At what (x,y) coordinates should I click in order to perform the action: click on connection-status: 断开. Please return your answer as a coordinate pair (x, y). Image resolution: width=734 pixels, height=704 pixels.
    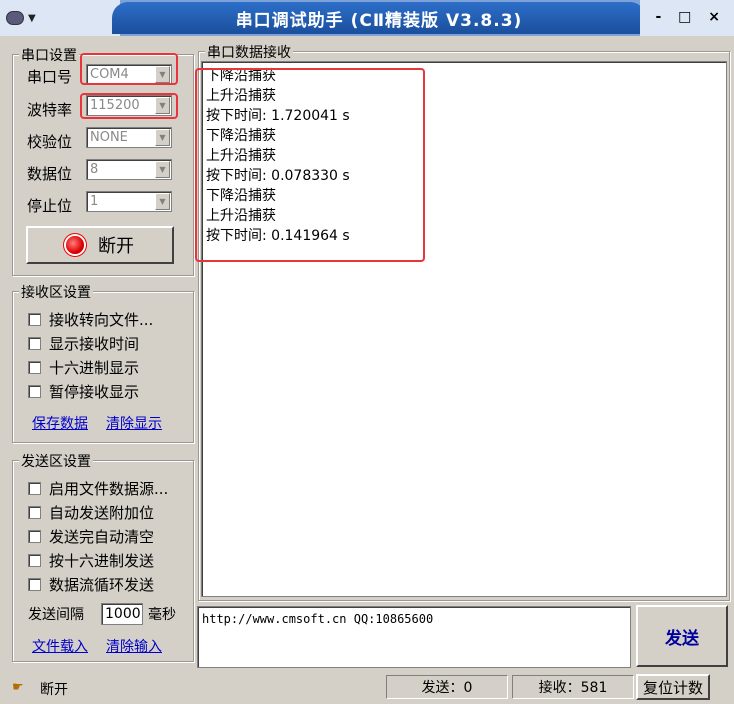
    Looking at the image, I should click on (54, 690).